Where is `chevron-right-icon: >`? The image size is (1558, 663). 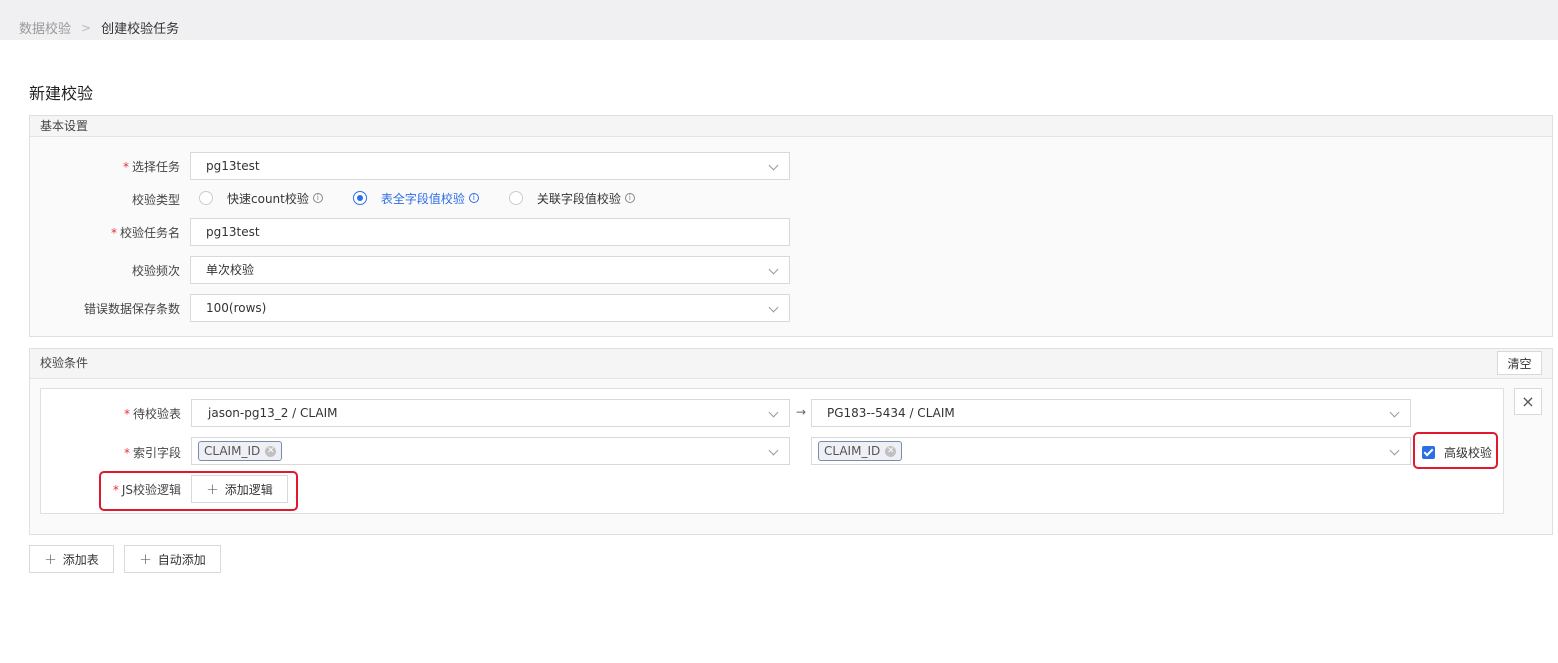 chevron-right-icon: > is located at coordinates (86, 27).